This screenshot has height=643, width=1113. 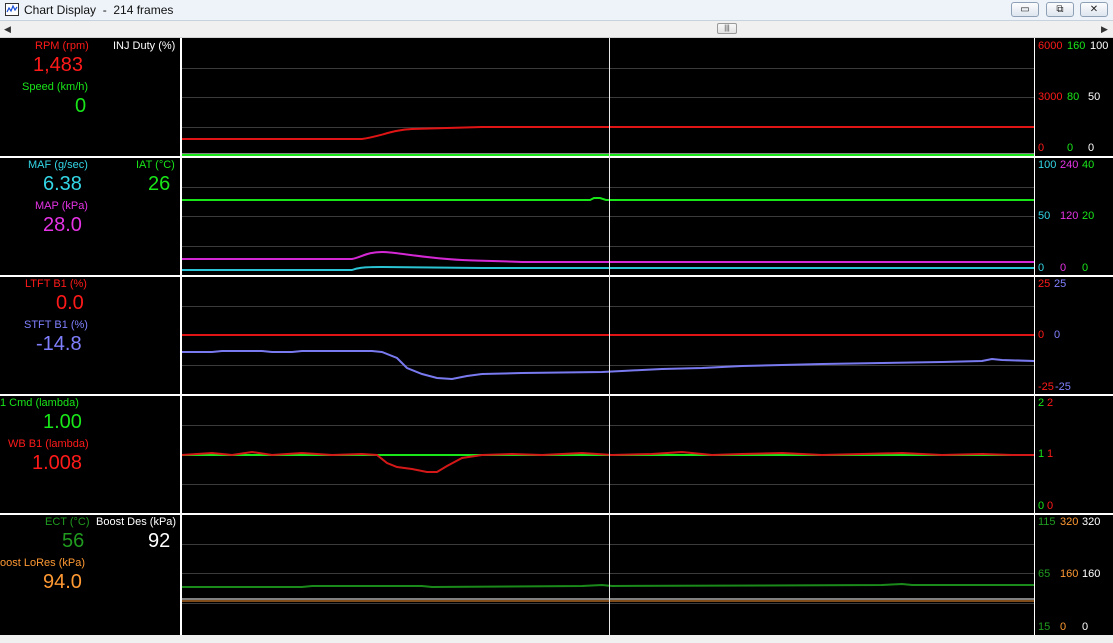 I want to click on boost-des-value: 92, so click(x=159, y=541).